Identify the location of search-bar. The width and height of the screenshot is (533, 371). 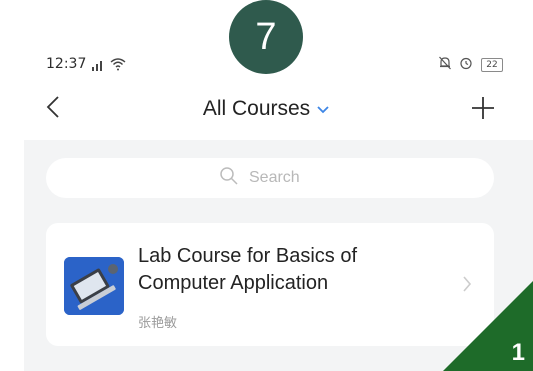
(270, 178).